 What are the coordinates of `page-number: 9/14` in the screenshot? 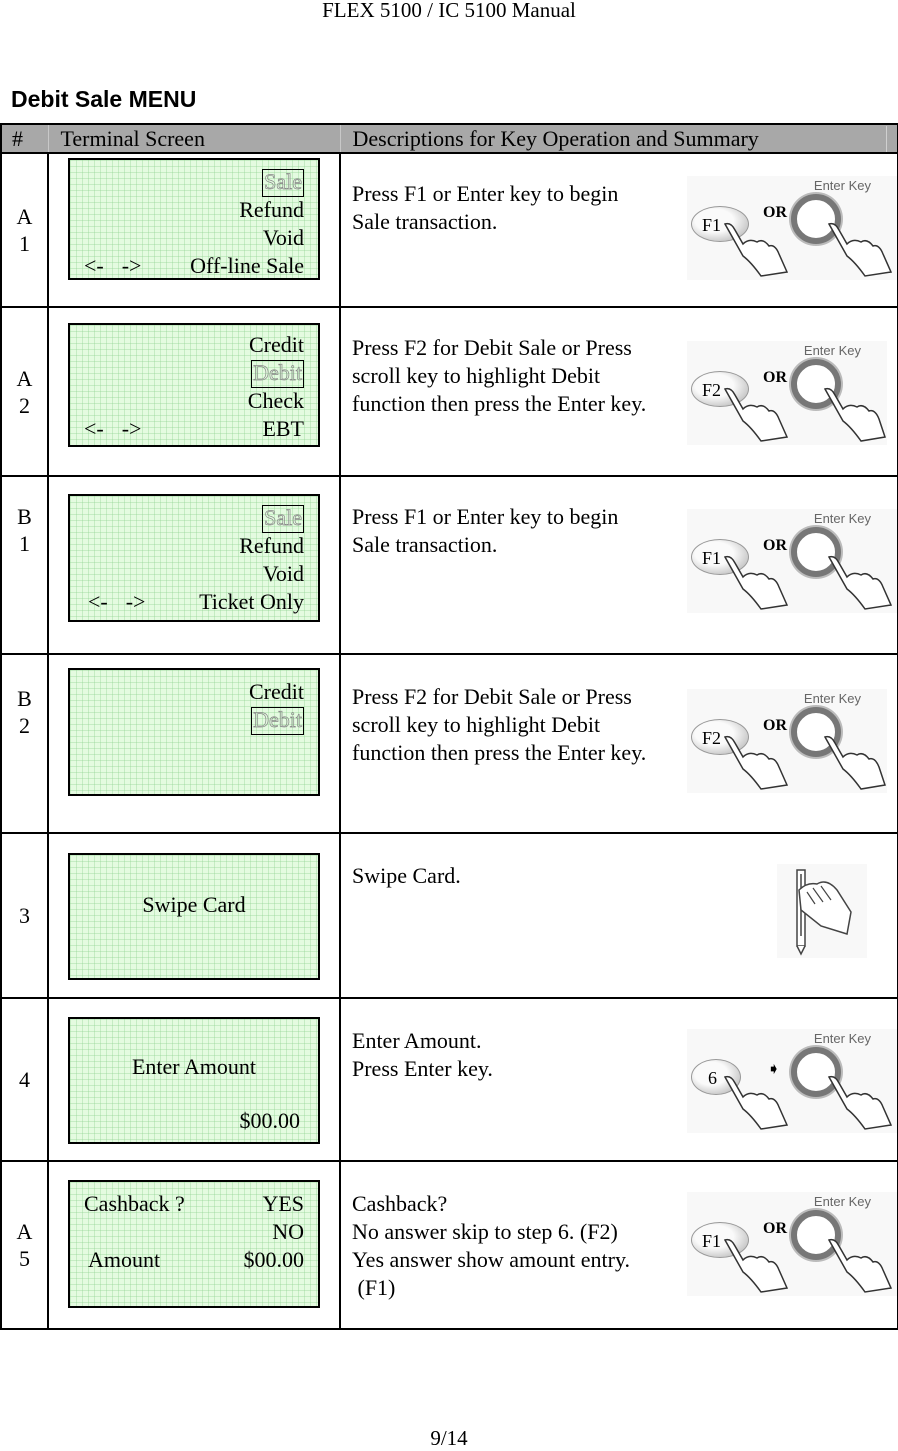 It's located at (449, 1438).